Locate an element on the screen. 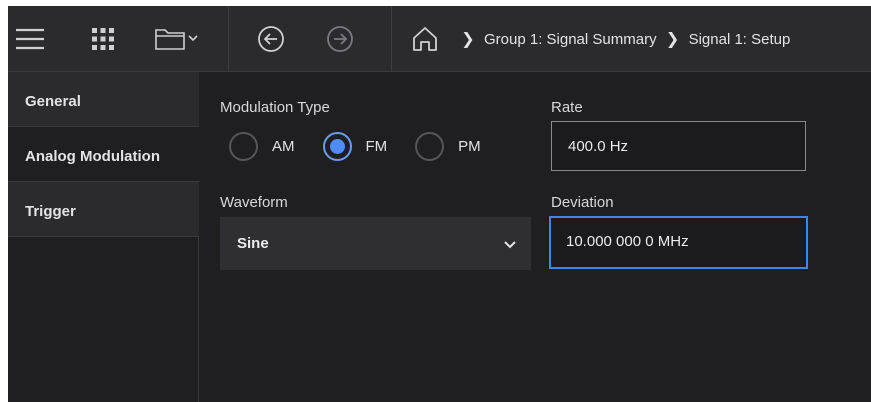 This screenshot has height=402, width=871. rate-input: 400.0 Hz is located at coordinates (678, 146).